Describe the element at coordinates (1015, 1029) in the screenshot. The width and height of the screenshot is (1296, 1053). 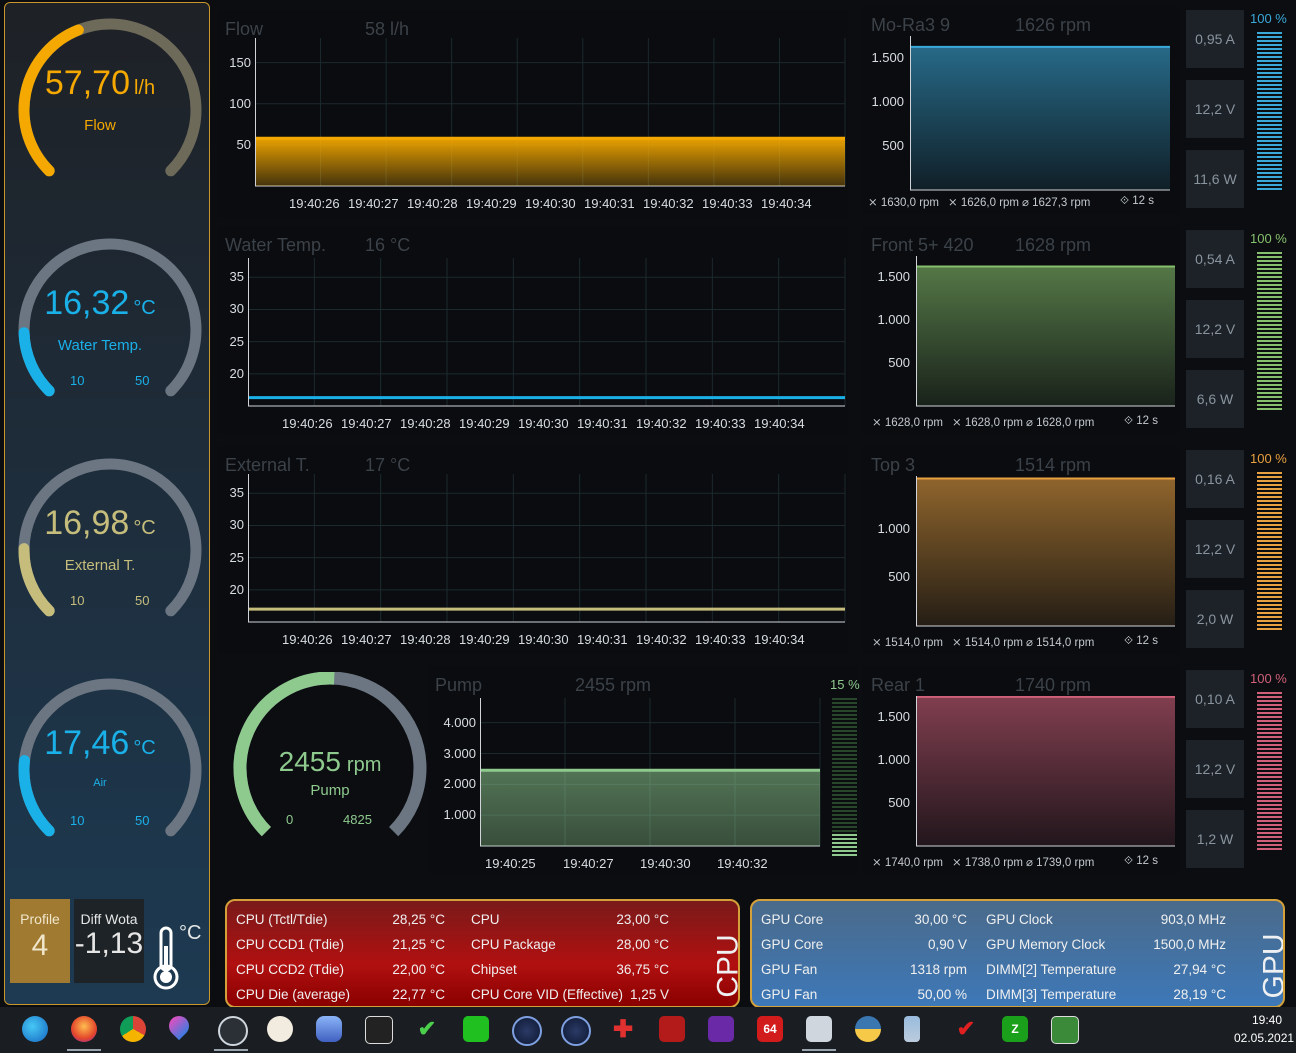
I see `z-icon: Z` at that location.